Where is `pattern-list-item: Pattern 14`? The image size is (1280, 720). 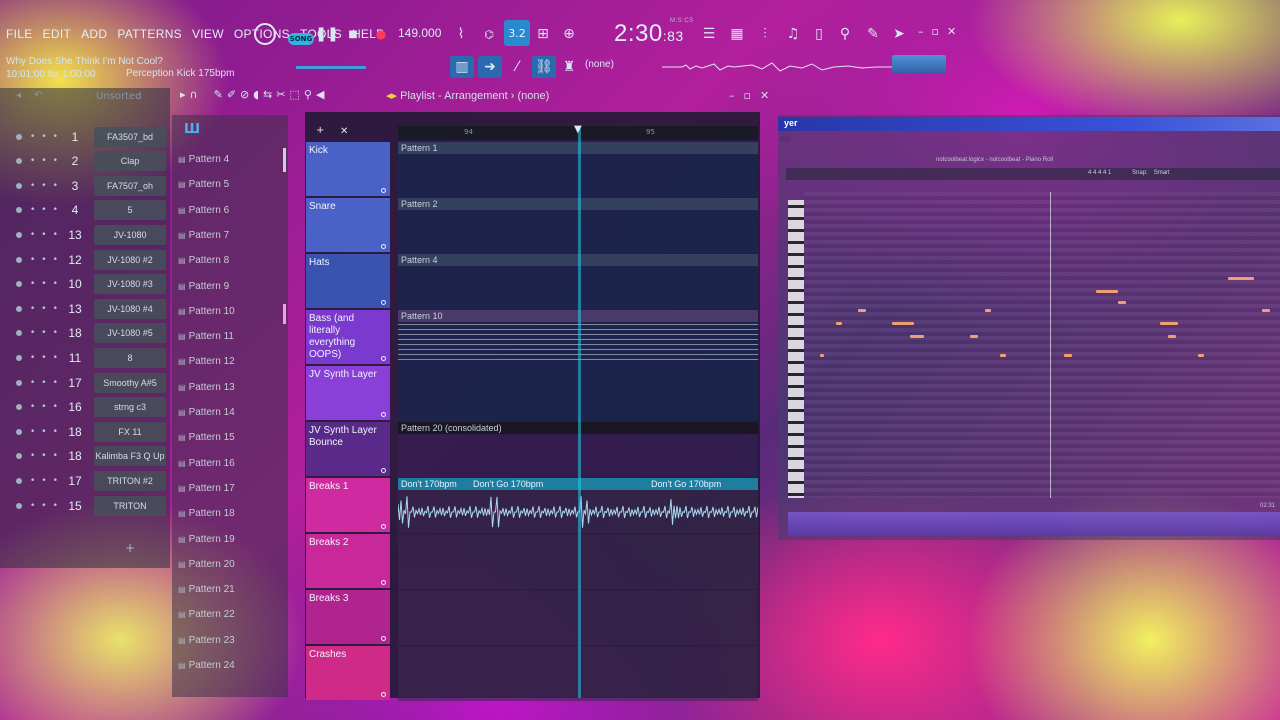
pattern-list-item: Pattern 14 is located at coordinates (206, 412).